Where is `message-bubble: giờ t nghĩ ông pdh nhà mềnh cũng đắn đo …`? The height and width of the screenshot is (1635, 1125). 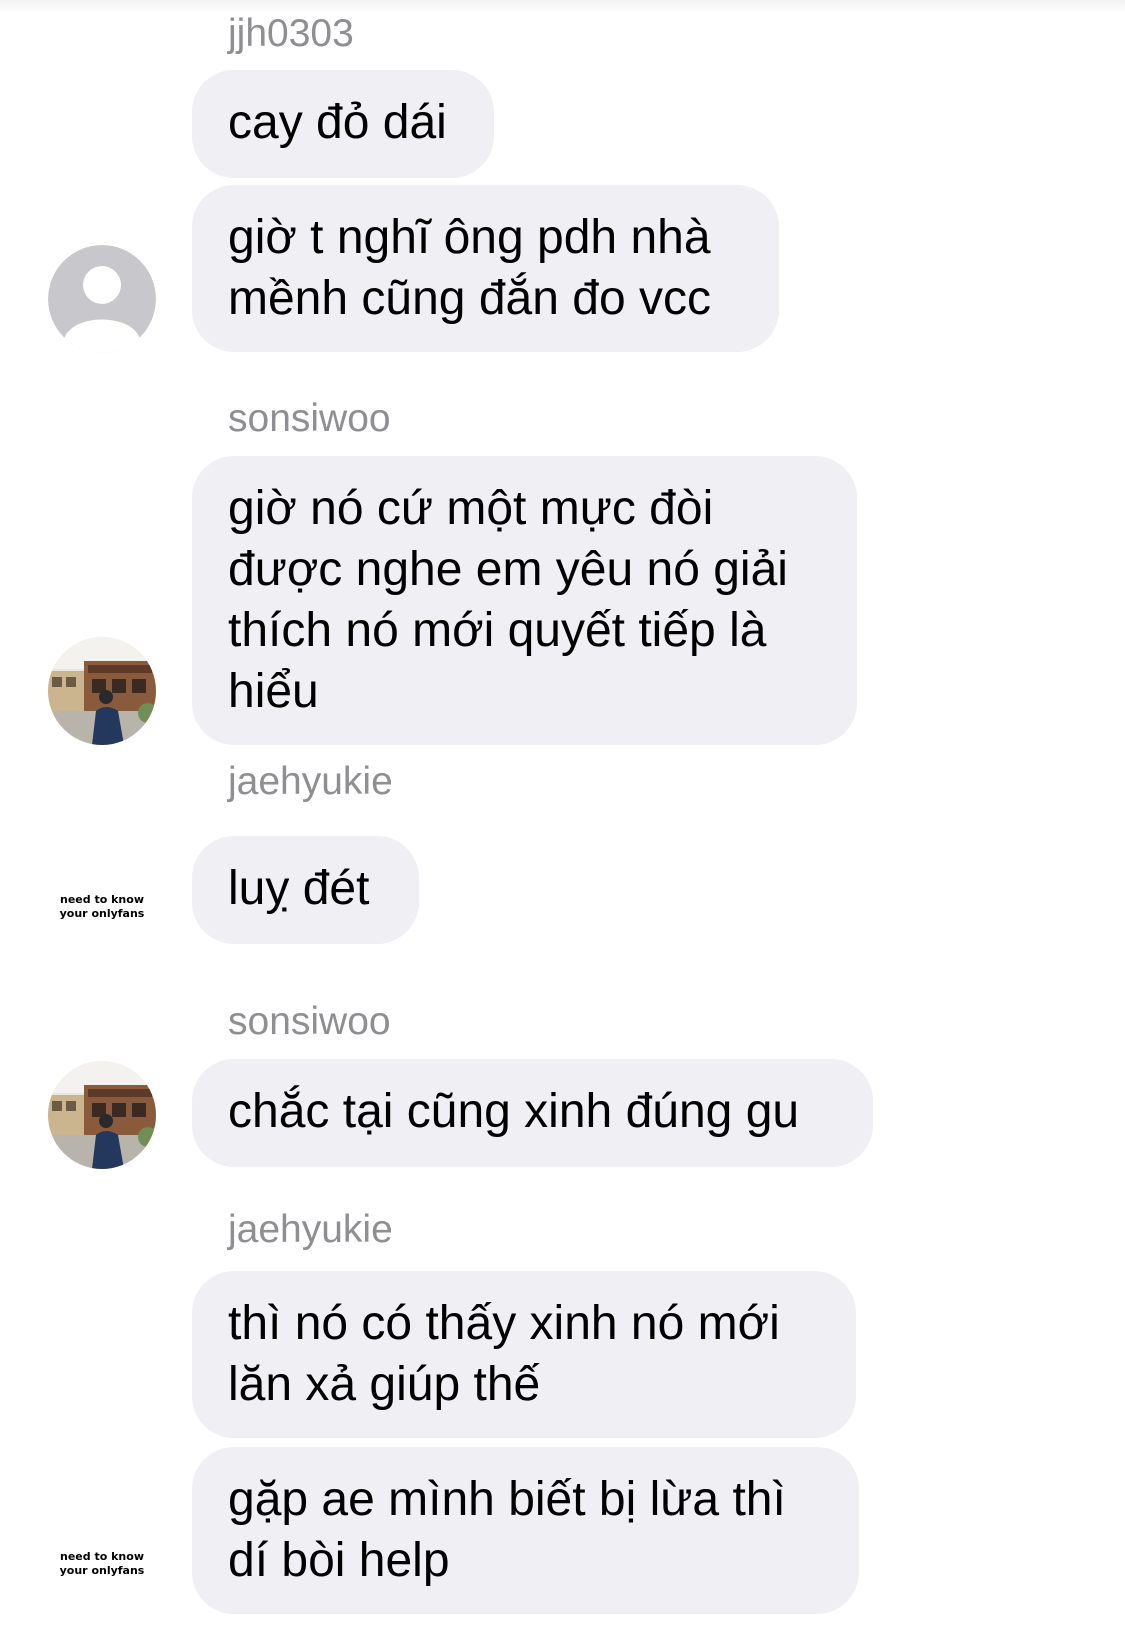 message-bubble: giờ t nghĩ ông pdh nhà mềnh cũng đắn đo … is located at coordinates (485, 268).